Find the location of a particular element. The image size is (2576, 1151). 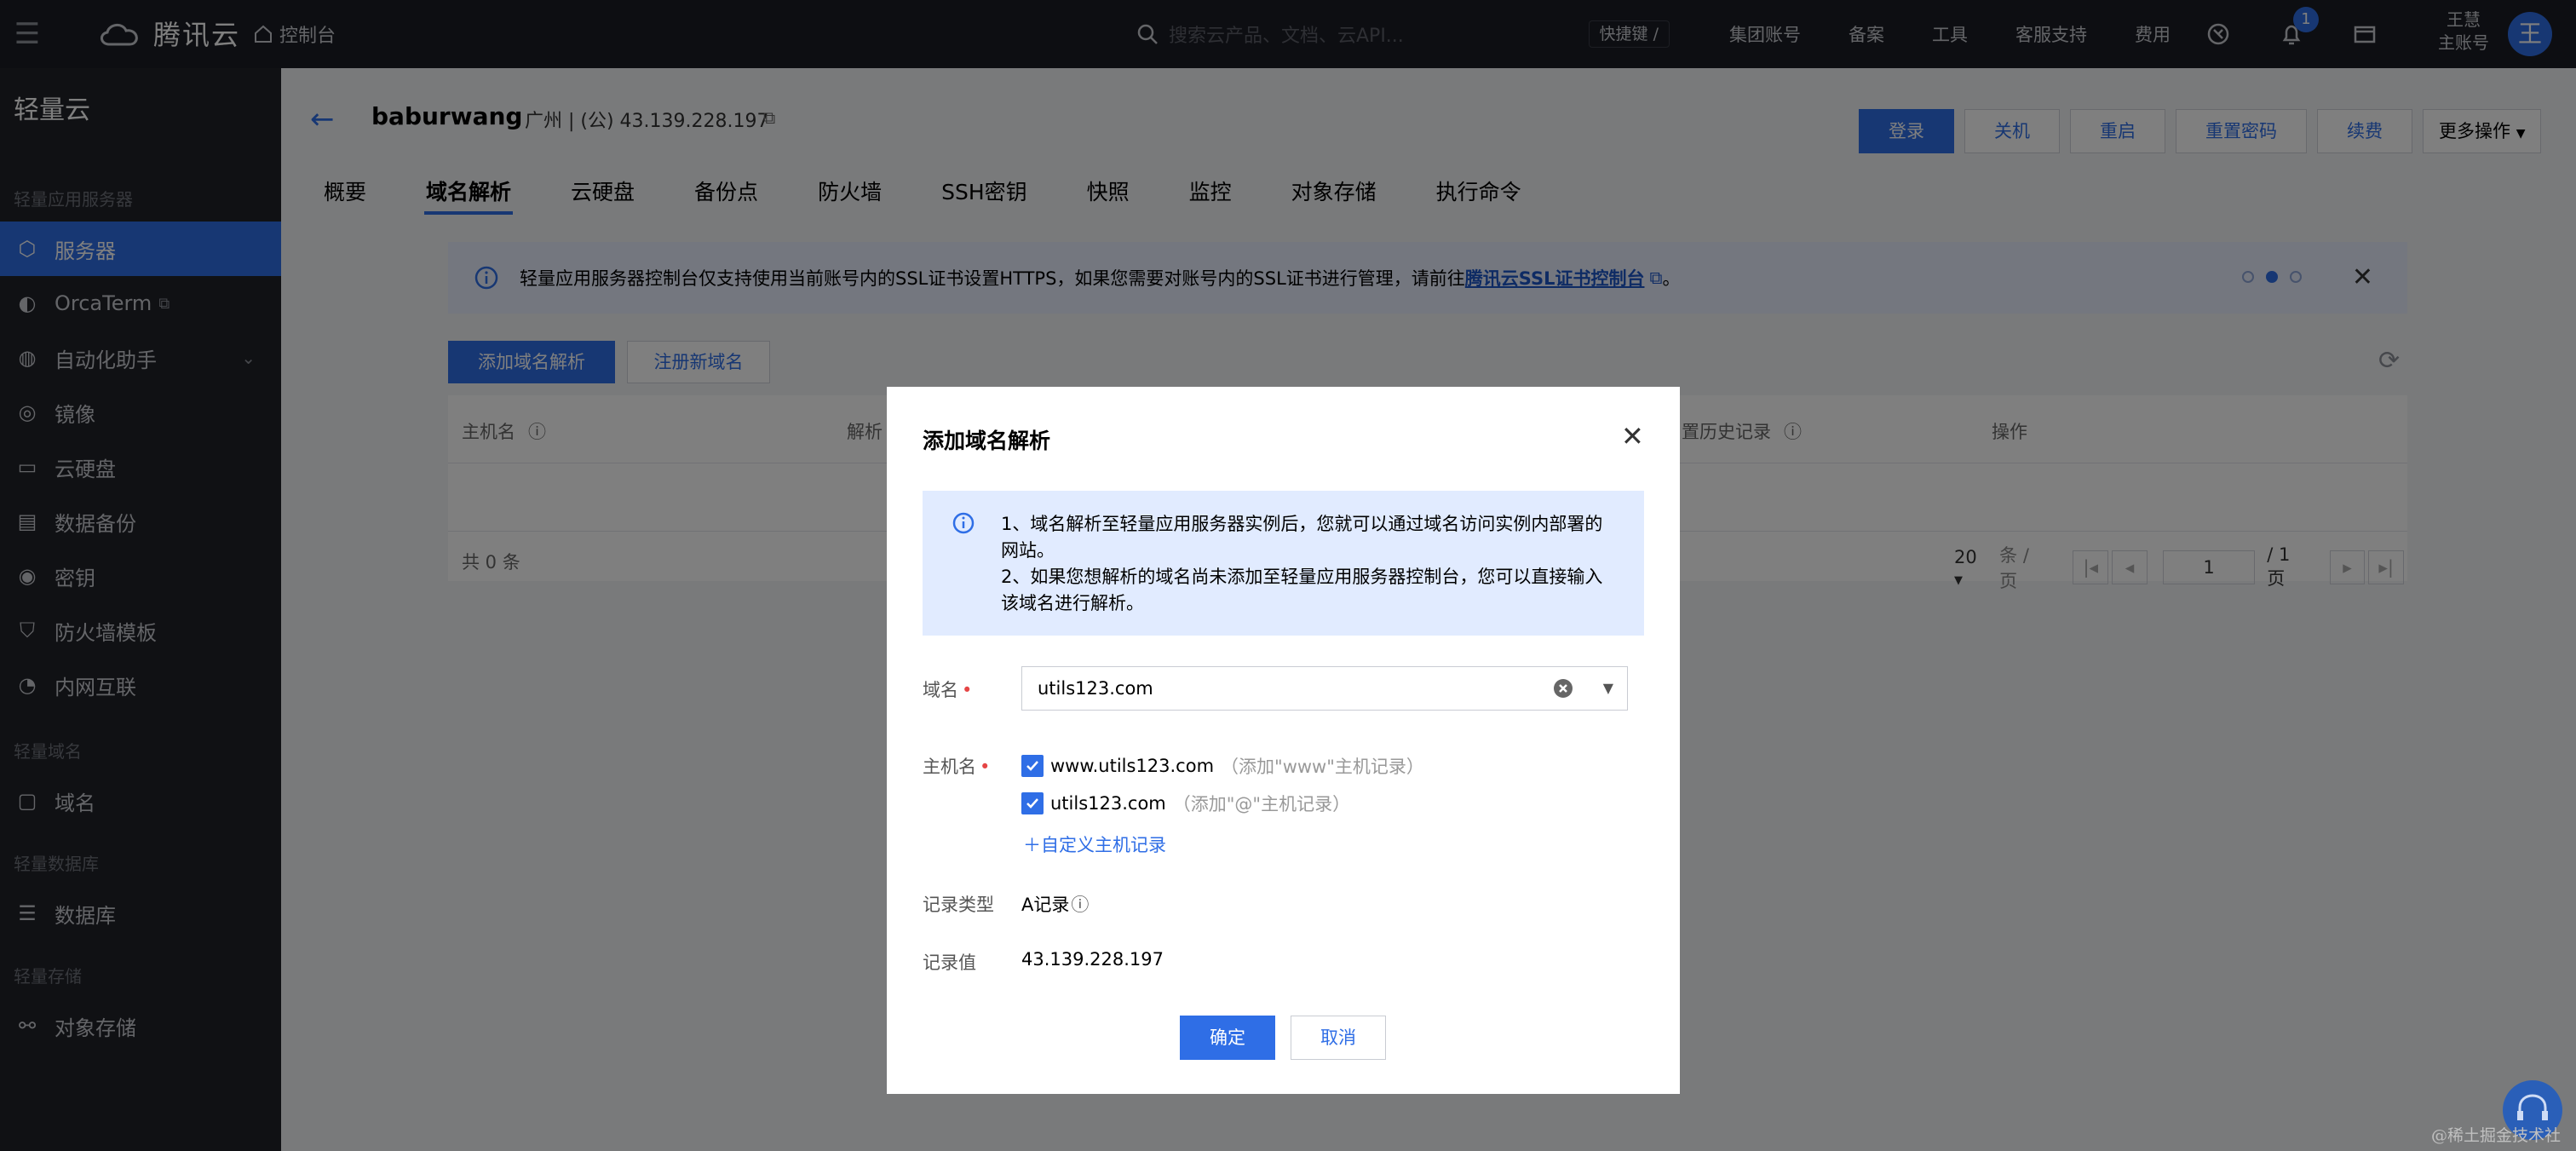

close-icon: ✕ is located at coordinates (1633, 437).